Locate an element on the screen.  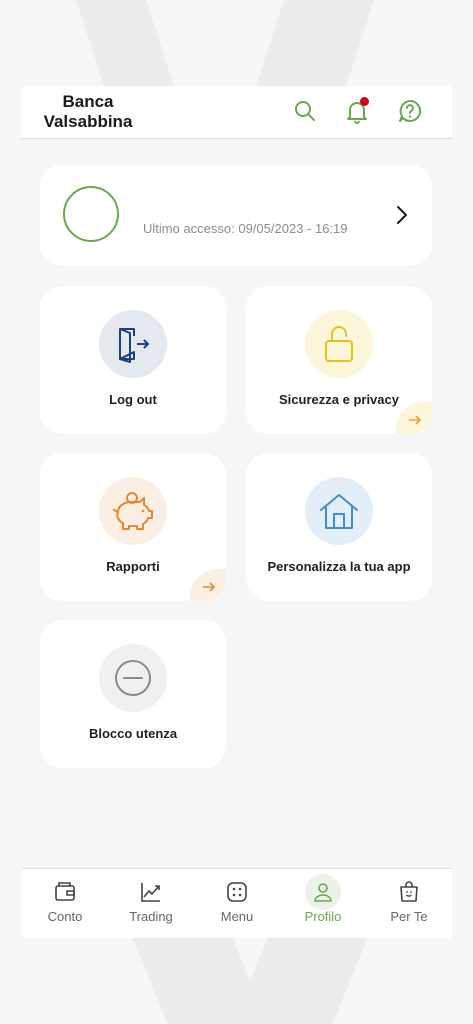
nav-label: Menu is located at coordinates (237, 916).